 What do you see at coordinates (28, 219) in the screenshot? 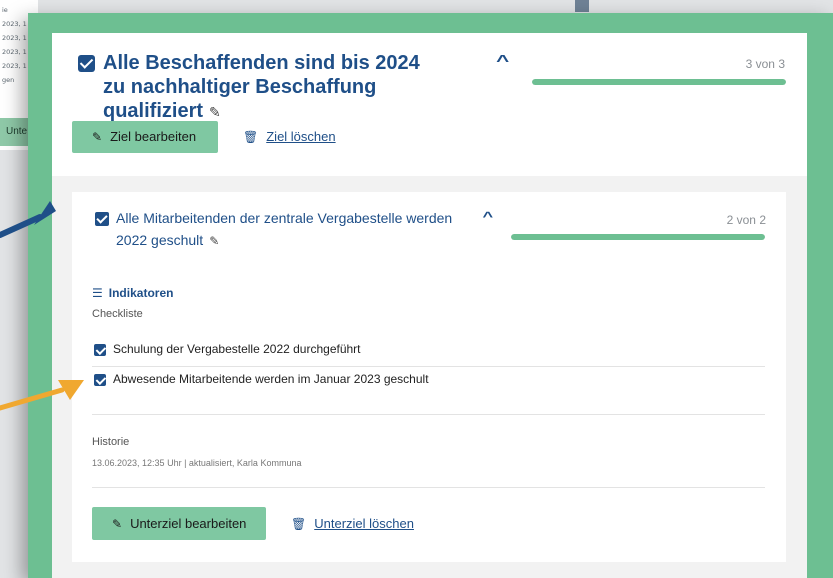
I see `blue-arrow-annotation` at bounding box center [28, 219].